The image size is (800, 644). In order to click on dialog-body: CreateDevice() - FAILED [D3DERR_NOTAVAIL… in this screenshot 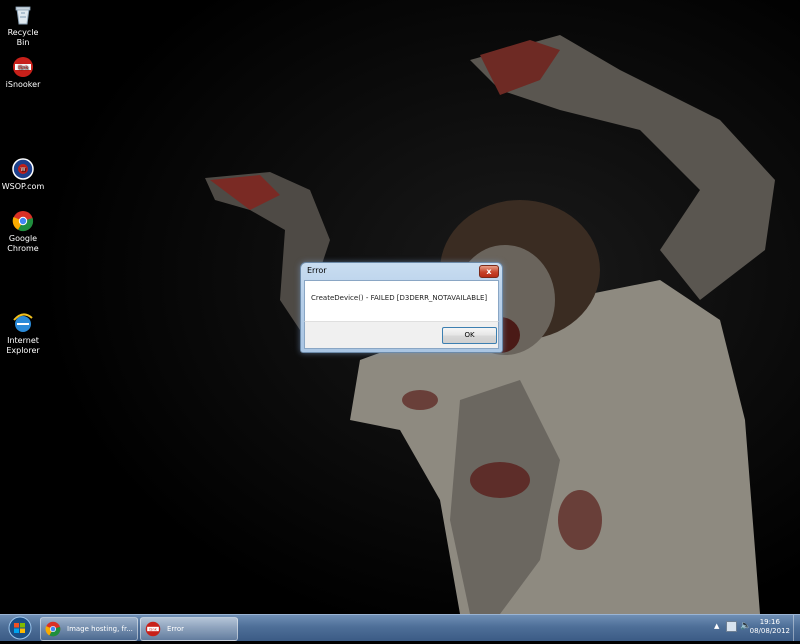, I will do `click(401, 300)`.